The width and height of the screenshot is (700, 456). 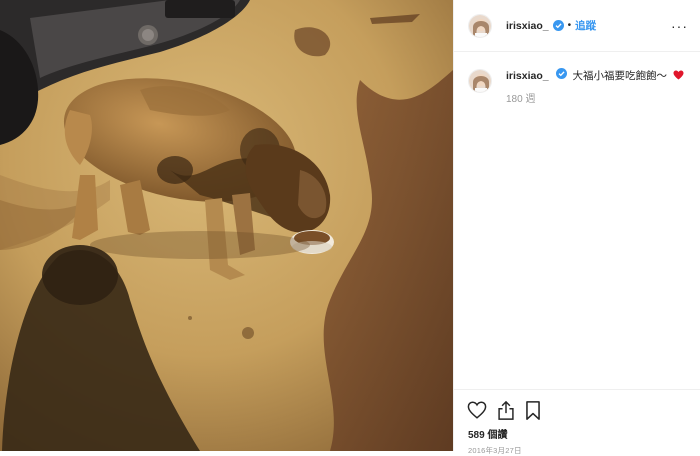 What do you see at coordinates (521, 99) in the screenshot?
I see `post-age: 180 週` at bounding box center [521, 99].